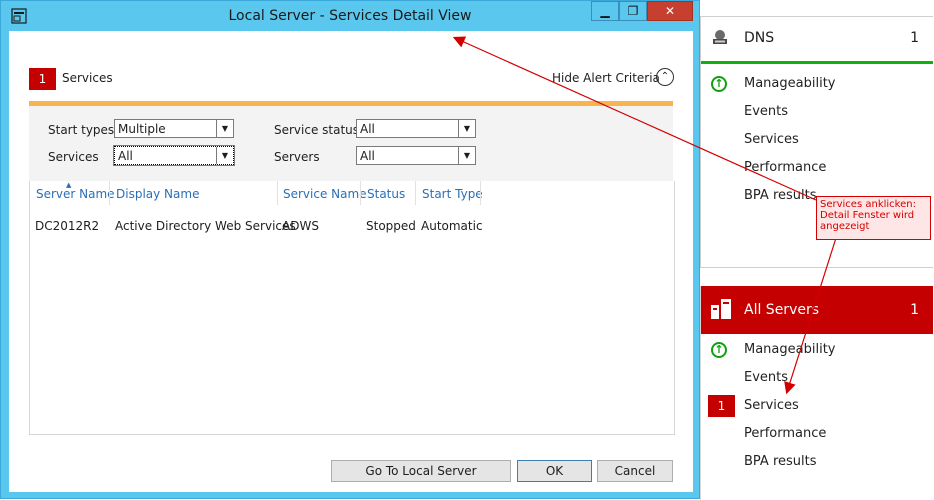  Describe the element at coordinates (605, 11) in the screenshot. I see `minimize-button: ▁` at that location.